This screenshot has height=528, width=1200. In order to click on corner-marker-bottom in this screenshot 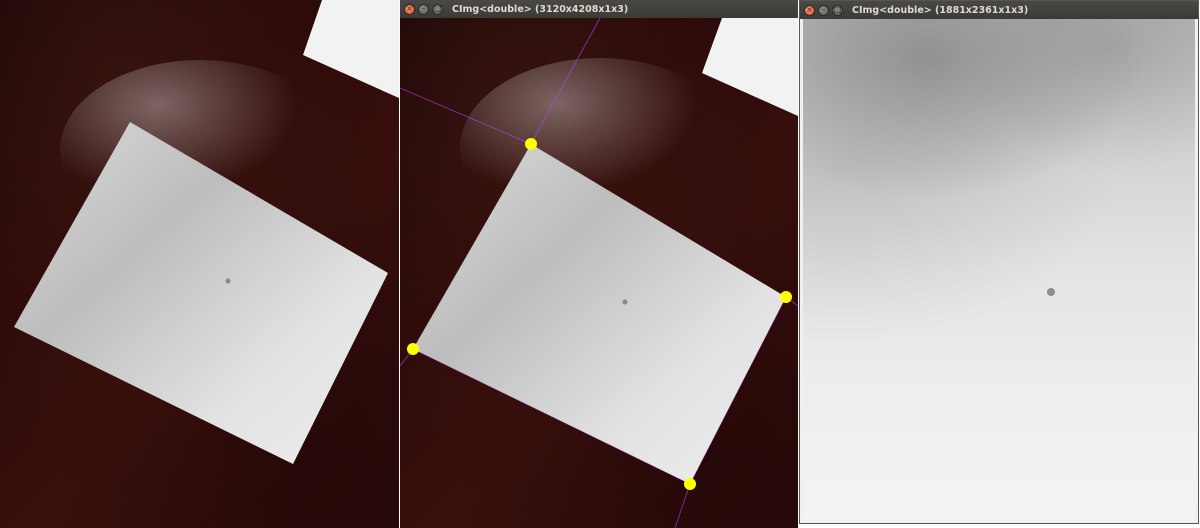, I will do `click(690, 484)`.